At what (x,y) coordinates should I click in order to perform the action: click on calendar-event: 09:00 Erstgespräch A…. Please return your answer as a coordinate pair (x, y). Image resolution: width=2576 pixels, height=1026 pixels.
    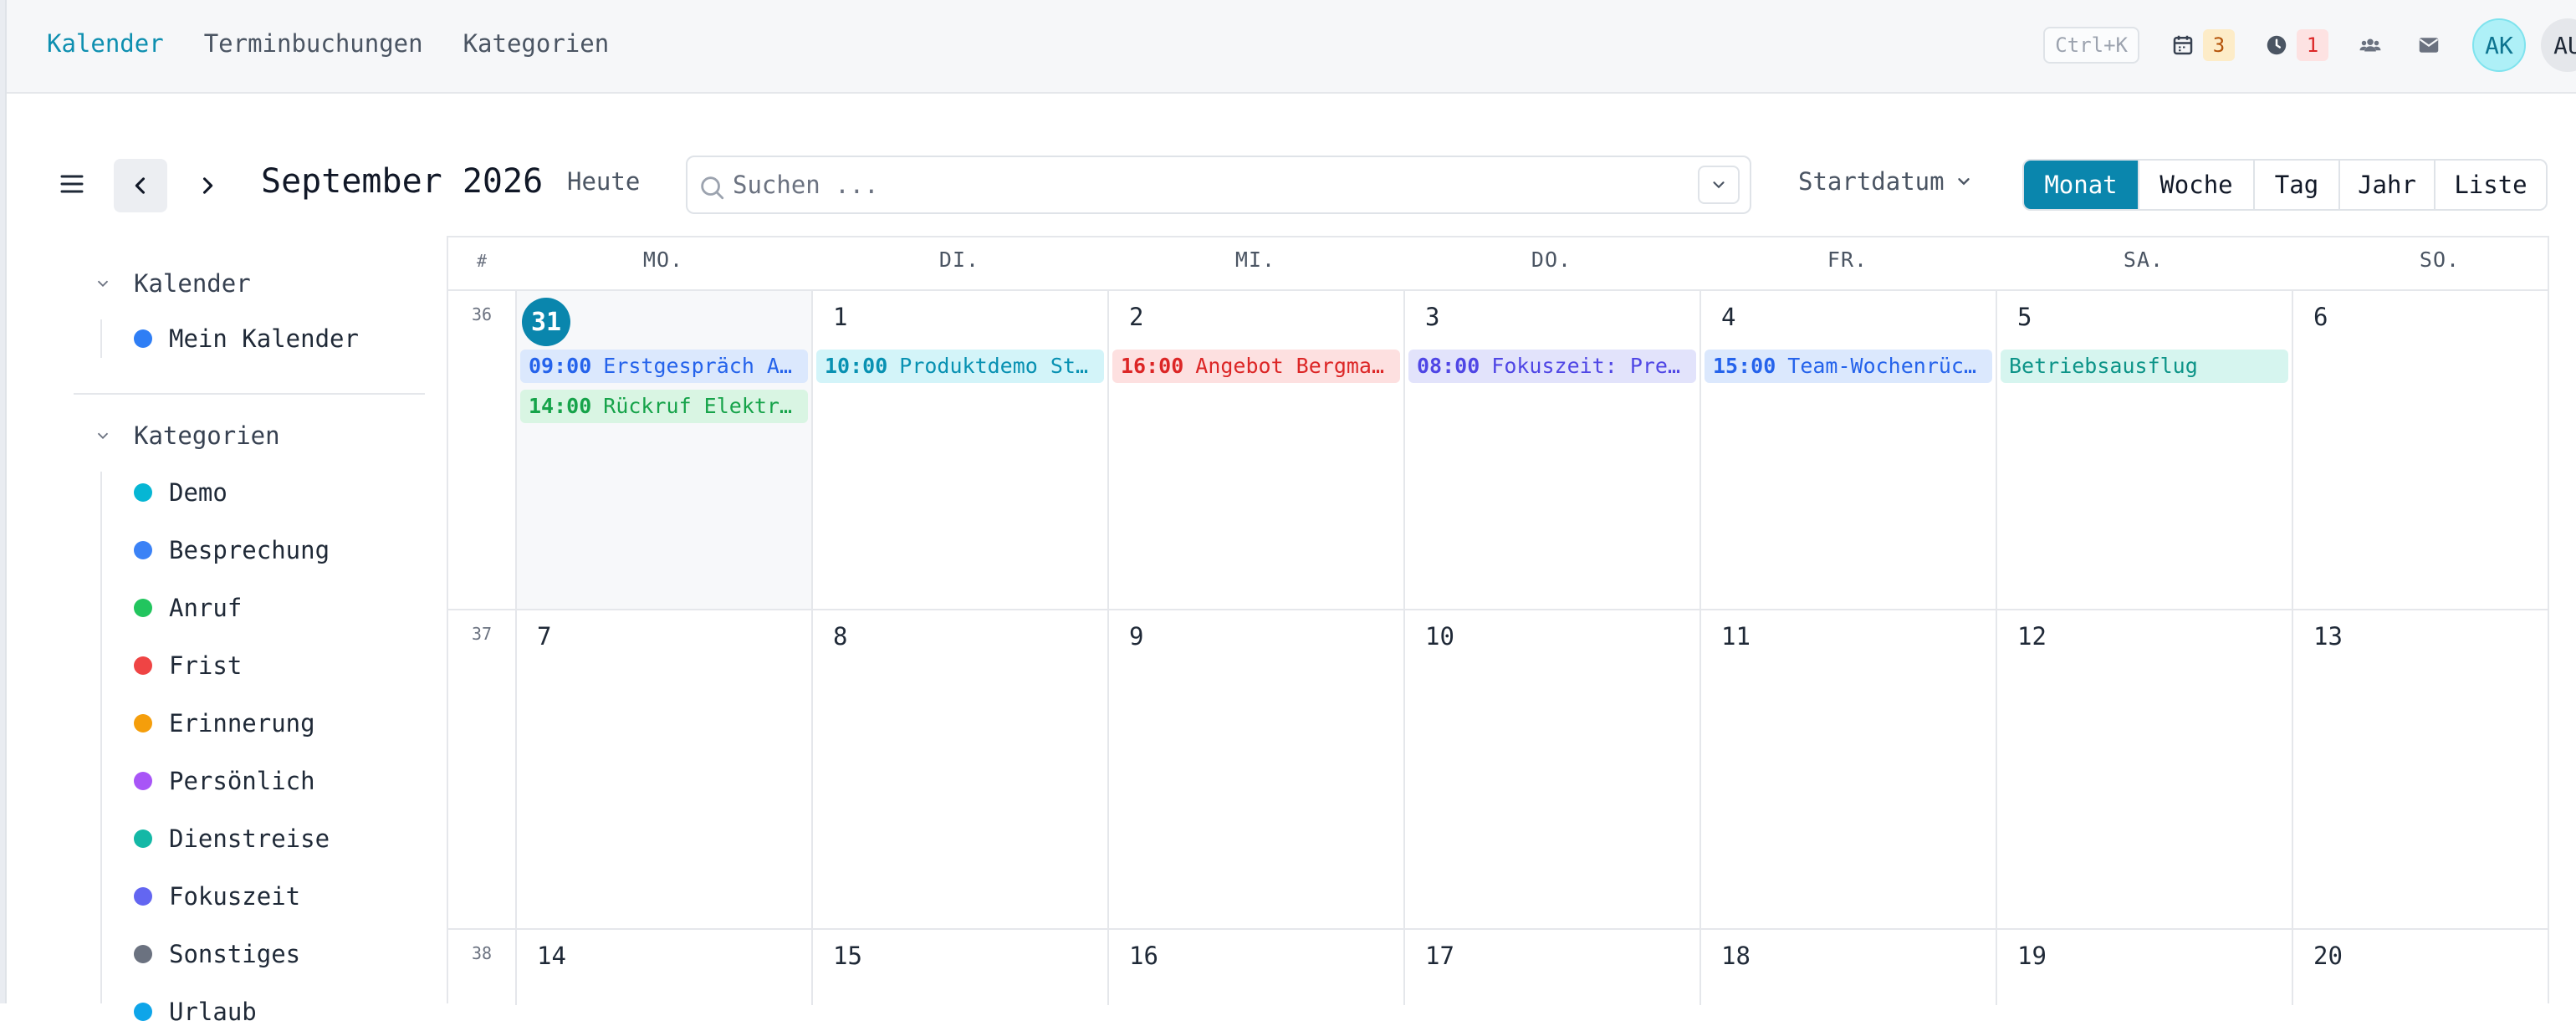
    Looking at the image, I should click on (664, 366).